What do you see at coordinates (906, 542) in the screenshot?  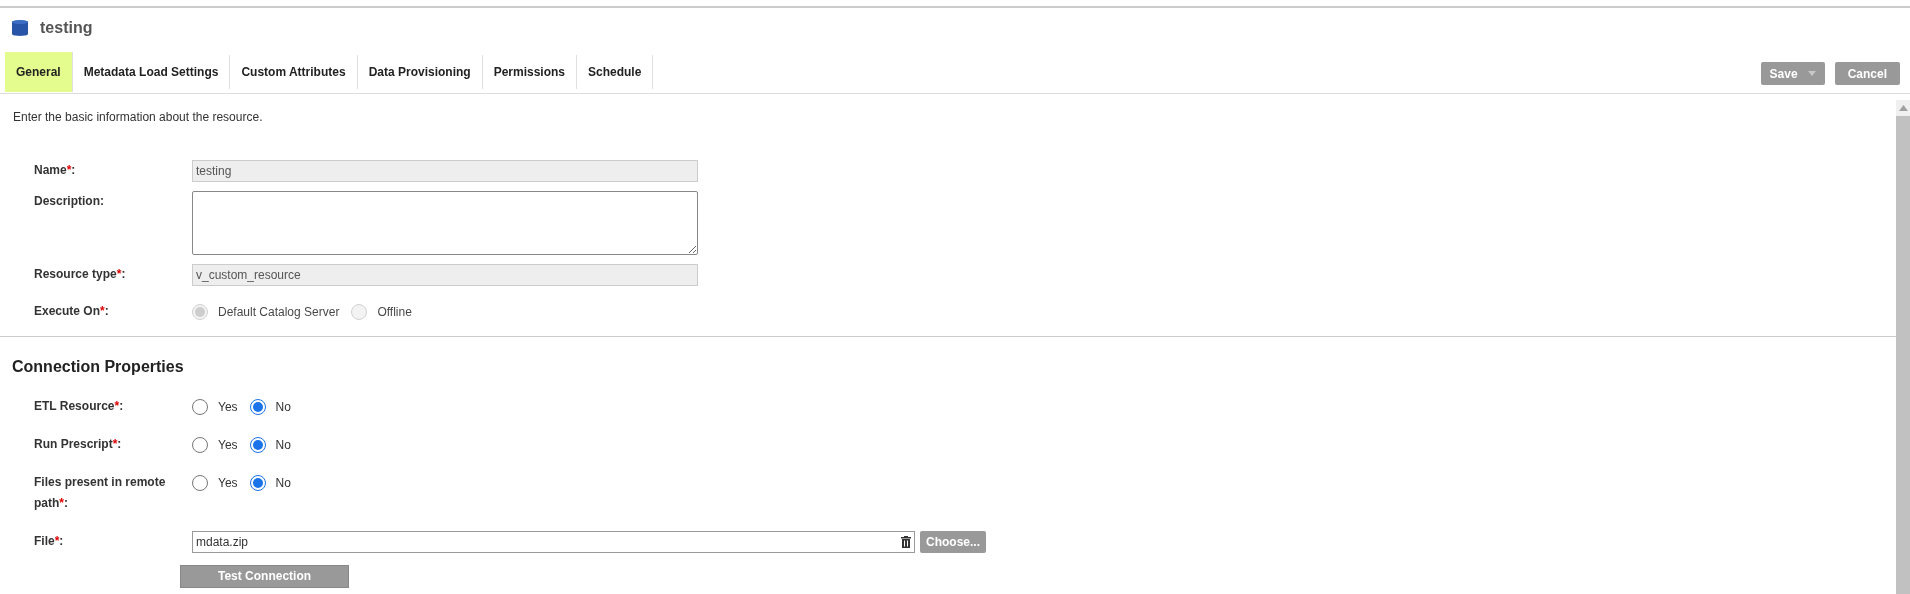 I see `trash-icon` at bounding box center [906, 542].